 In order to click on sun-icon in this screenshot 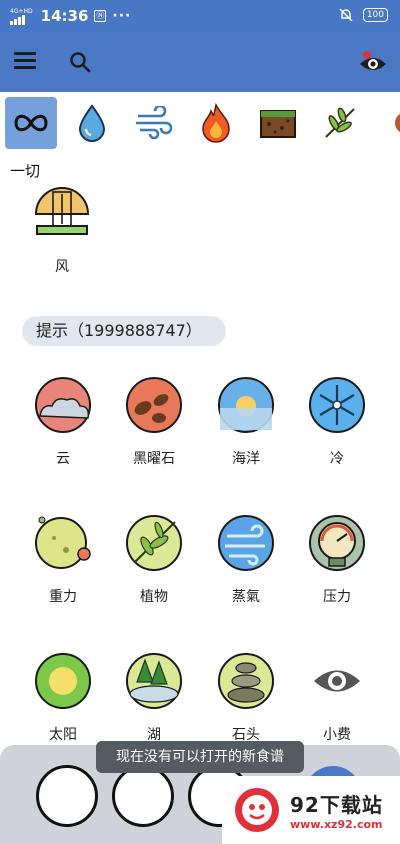, I will do `click(63, 681)`.